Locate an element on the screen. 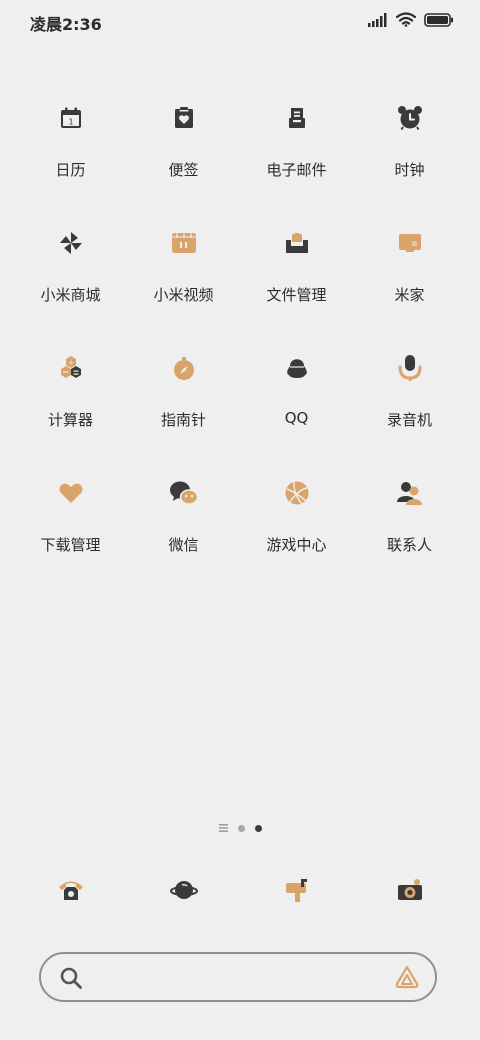 The height and width of the screenshot is (1040, 480). contacts-icon is located at coordinates (410, 493).